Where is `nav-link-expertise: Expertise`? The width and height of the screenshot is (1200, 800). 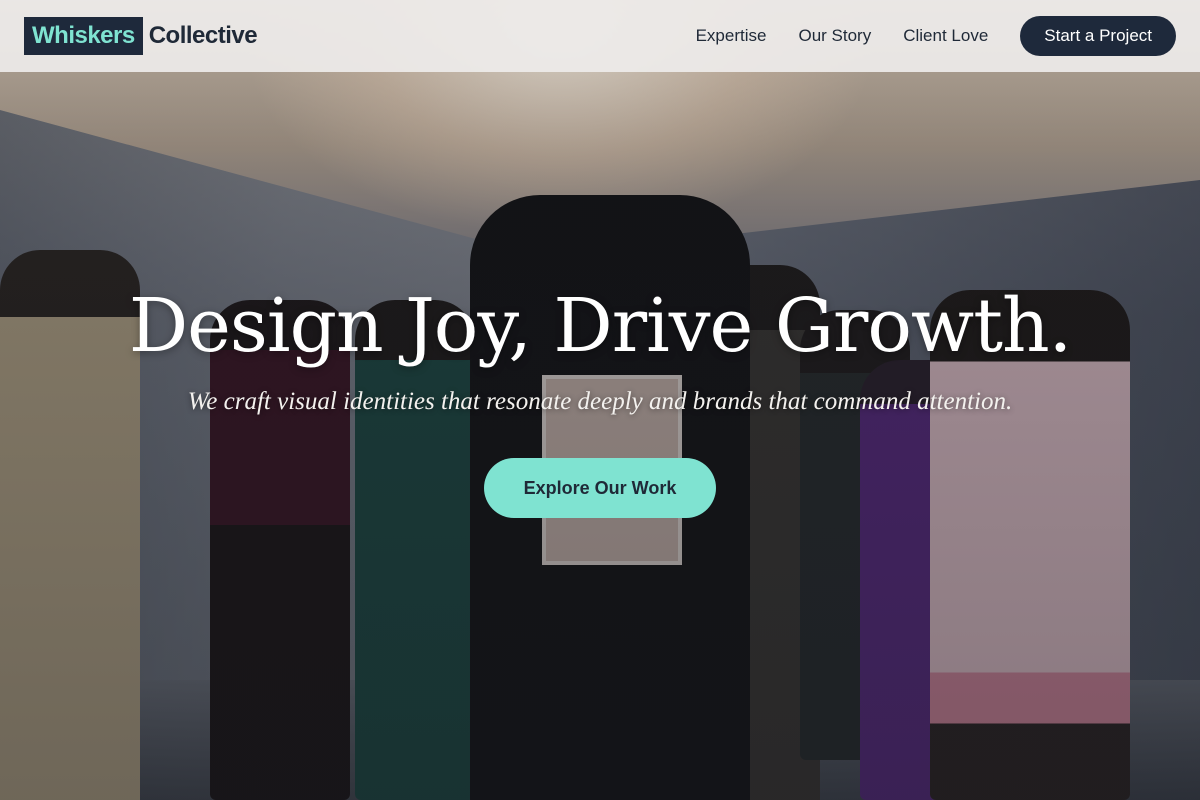
nav-link-expertise: Expertise is located at coordinates (731, 36).